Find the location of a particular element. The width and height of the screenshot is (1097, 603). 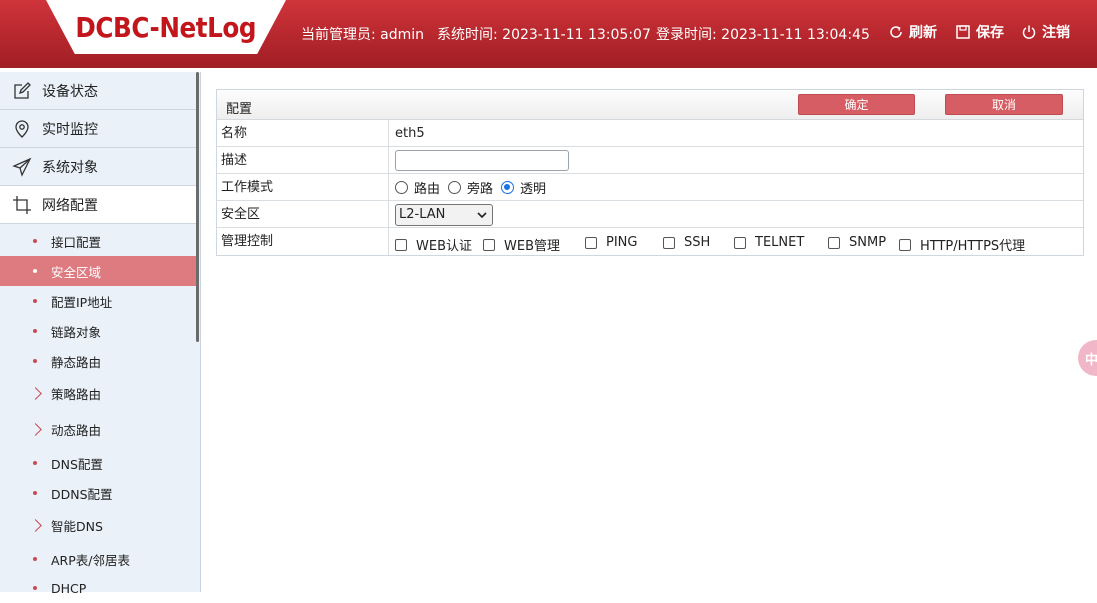

sidebar-item-label: 动态路由 is located at coordinates (76, 430).